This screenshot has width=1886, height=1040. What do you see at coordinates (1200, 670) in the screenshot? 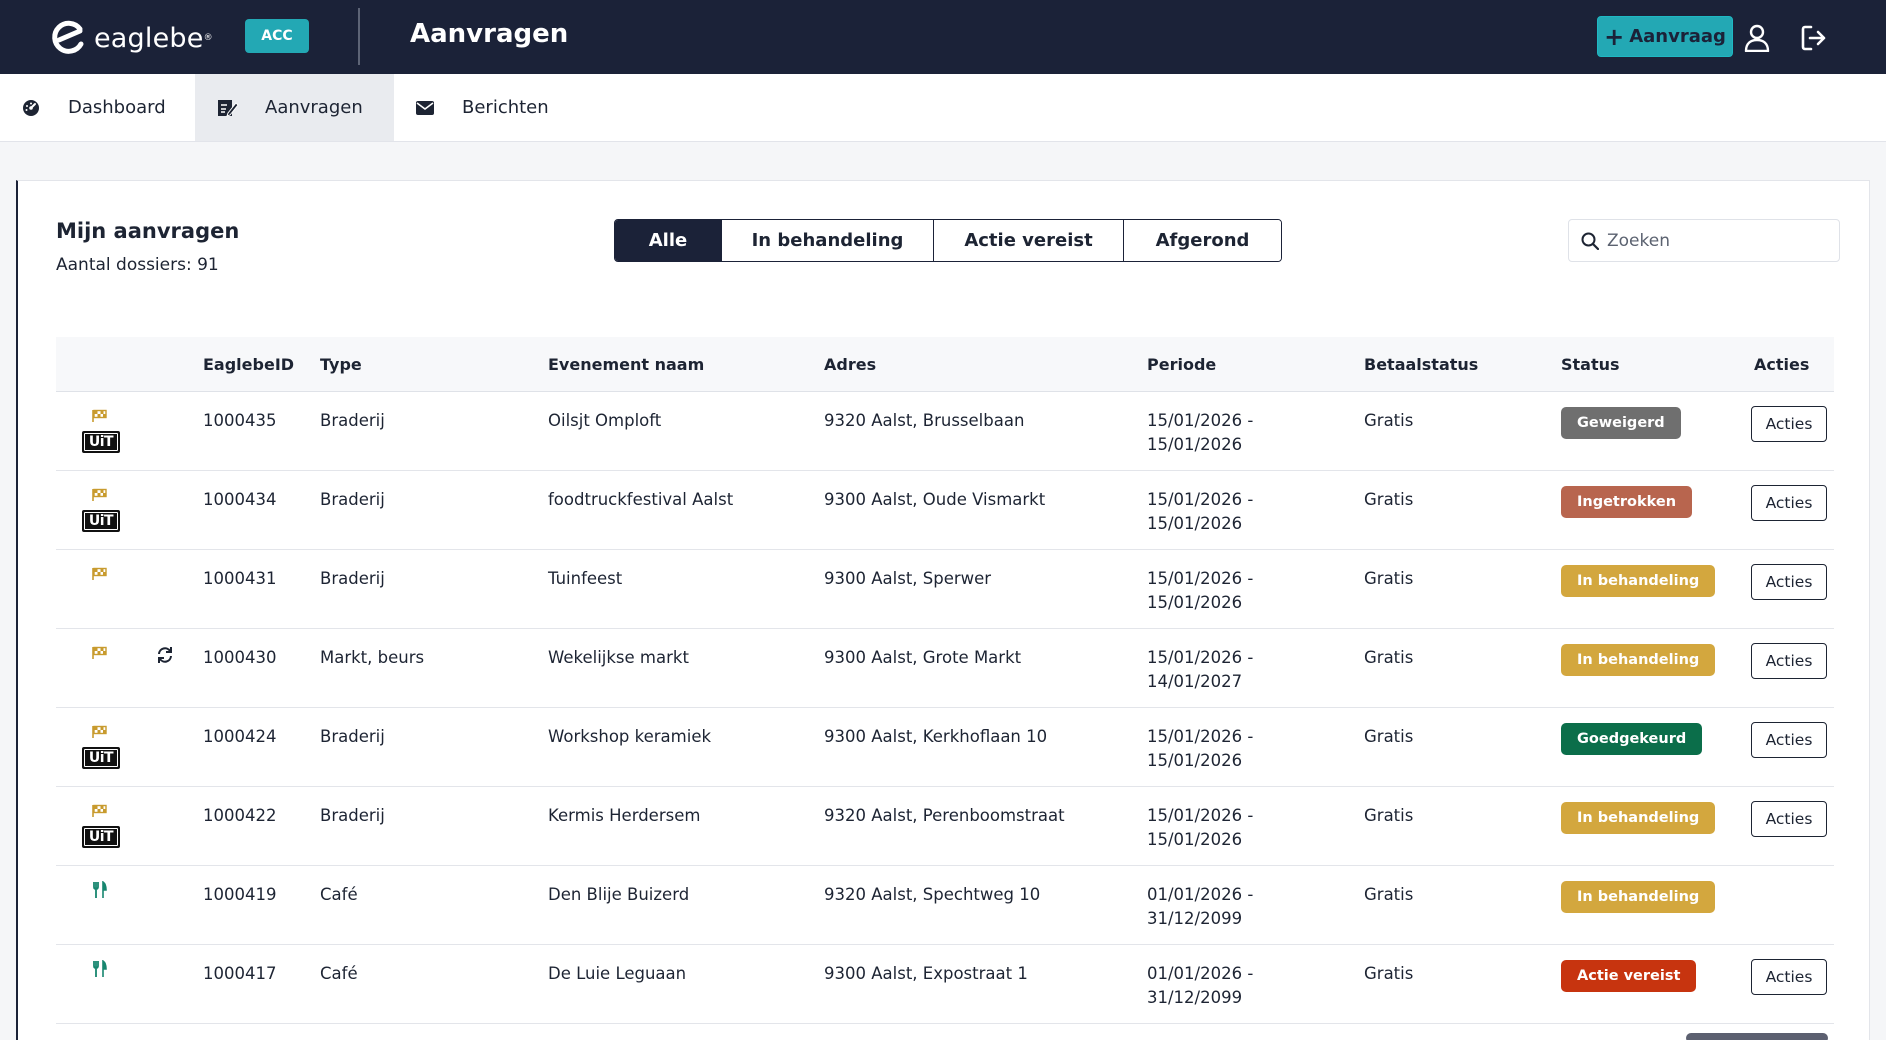
I see `event-period: 15/01/2026 - 14/01/2027` at bounding box center [1200, 670].